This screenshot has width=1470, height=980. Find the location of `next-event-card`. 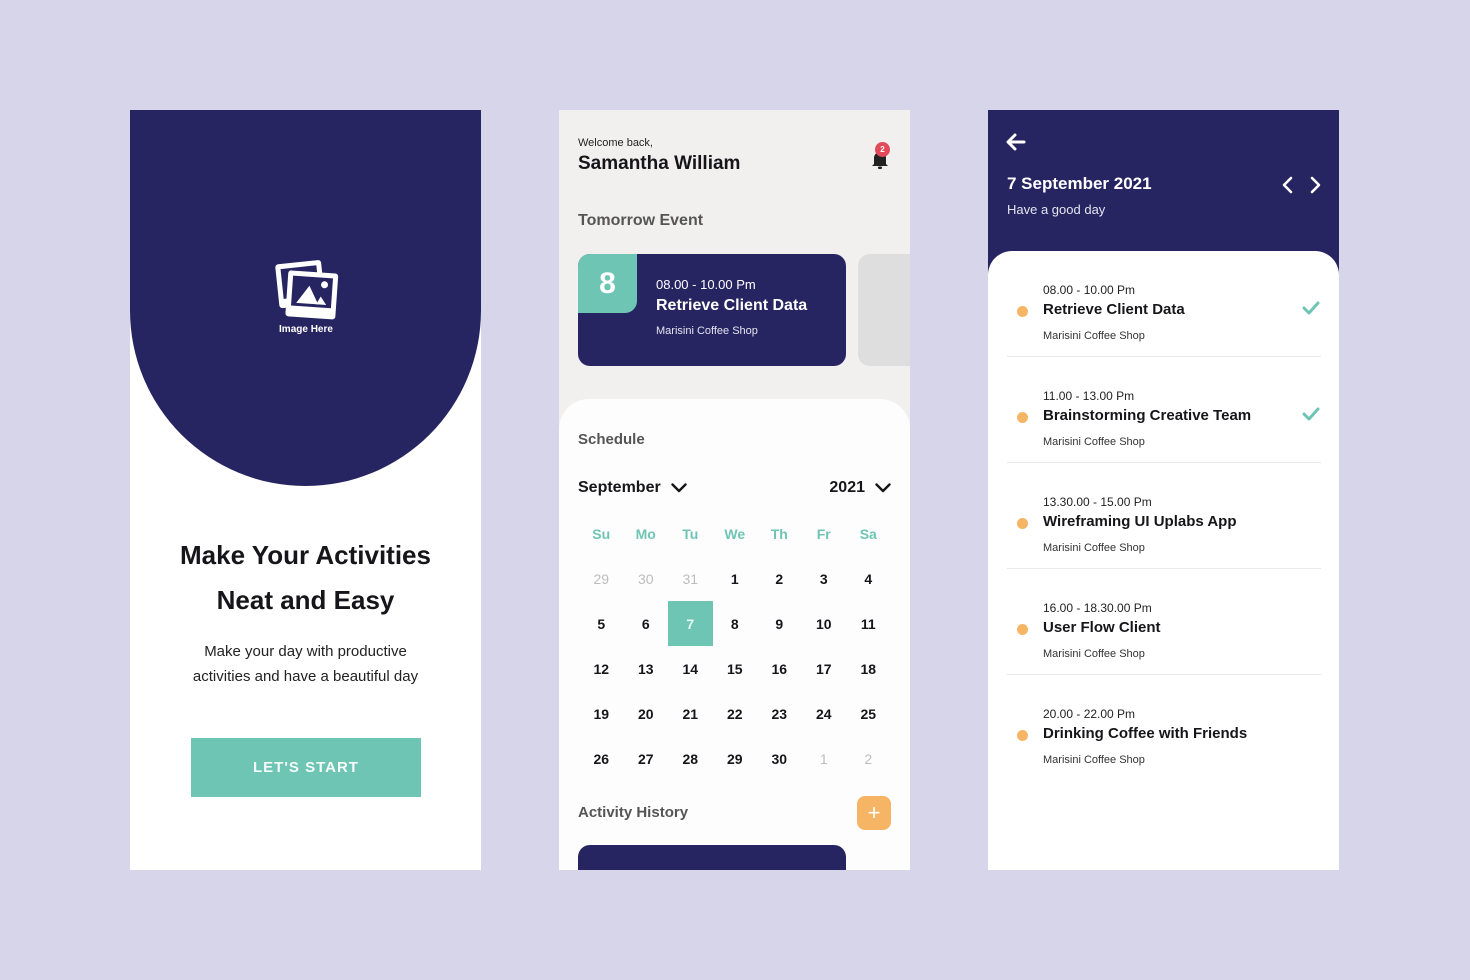

next-event-card is located at coordinates (884, 310).